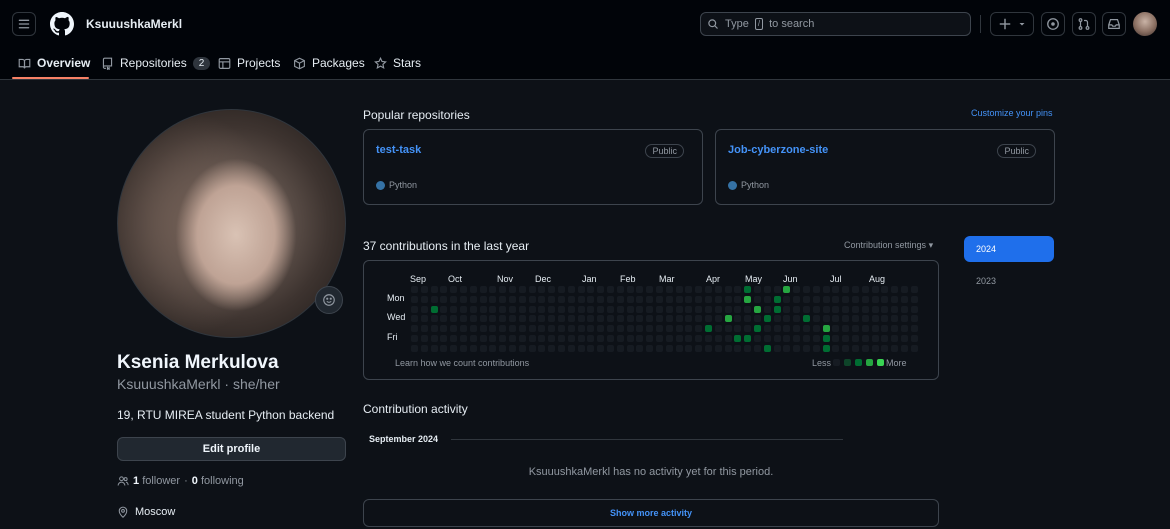 This screenshot has height=529, width=1170. Describe the element at coordinates (986, 281) in the screenshot. I see `year-2023-link: 2023` at that location.